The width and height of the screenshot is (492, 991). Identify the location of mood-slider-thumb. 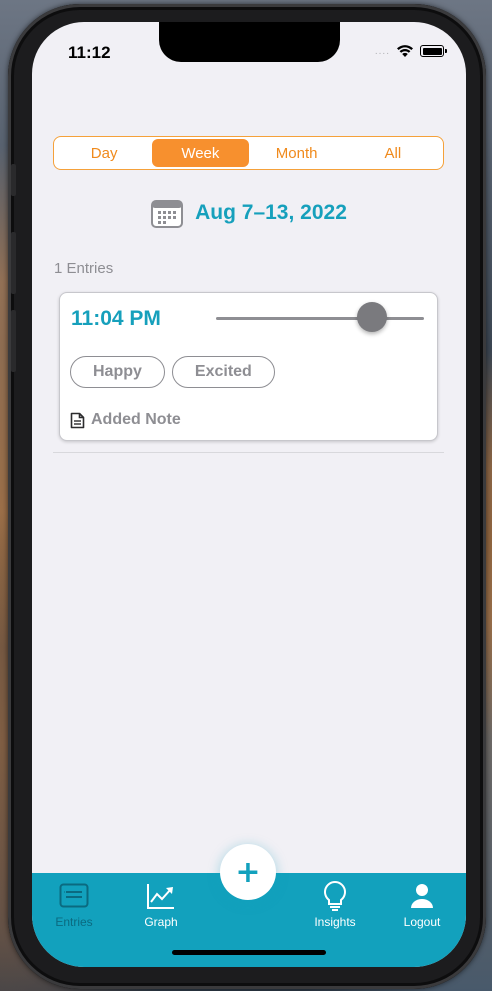
(372, 317).